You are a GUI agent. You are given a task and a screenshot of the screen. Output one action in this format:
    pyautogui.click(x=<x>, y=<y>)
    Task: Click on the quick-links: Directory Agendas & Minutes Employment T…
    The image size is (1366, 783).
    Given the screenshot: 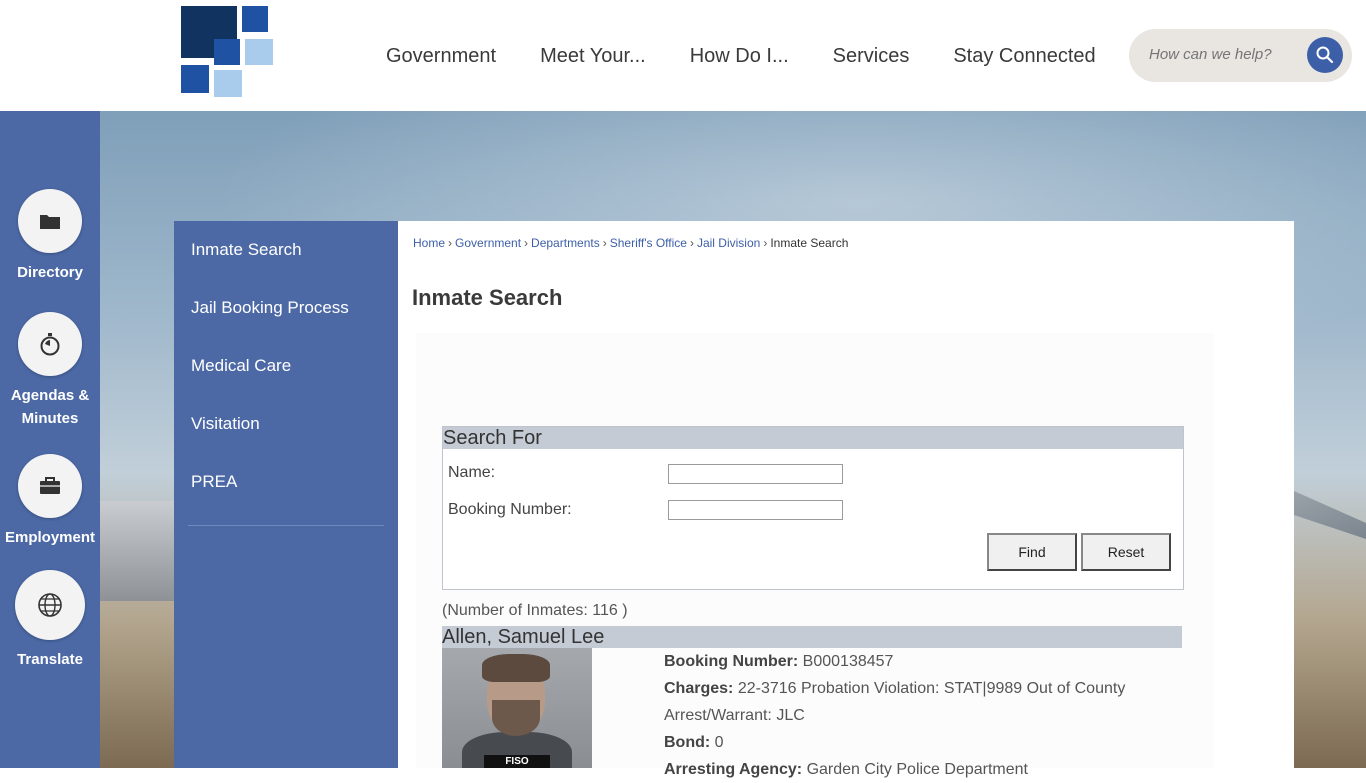 What is the action you would take?
    pyautogui.click(x=50, y=439)
    